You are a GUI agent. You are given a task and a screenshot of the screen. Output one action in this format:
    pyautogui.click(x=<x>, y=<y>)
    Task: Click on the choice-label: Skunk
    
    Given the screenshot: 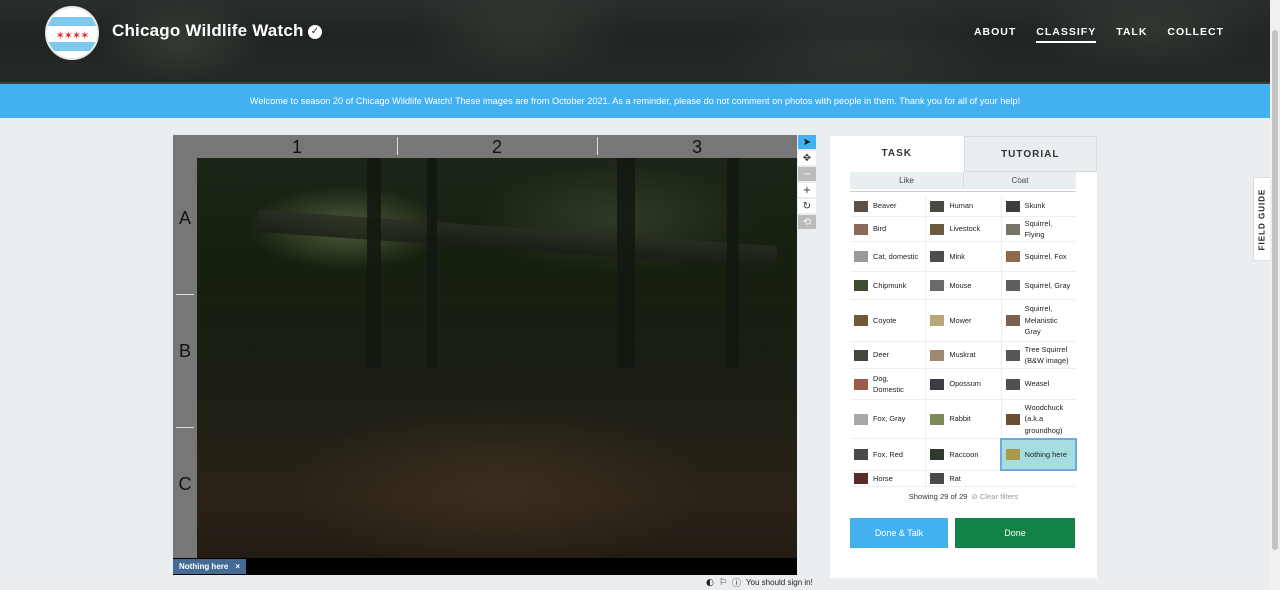 What is the action you would take?
    pyautogui.click(x=1035, y=206)
    